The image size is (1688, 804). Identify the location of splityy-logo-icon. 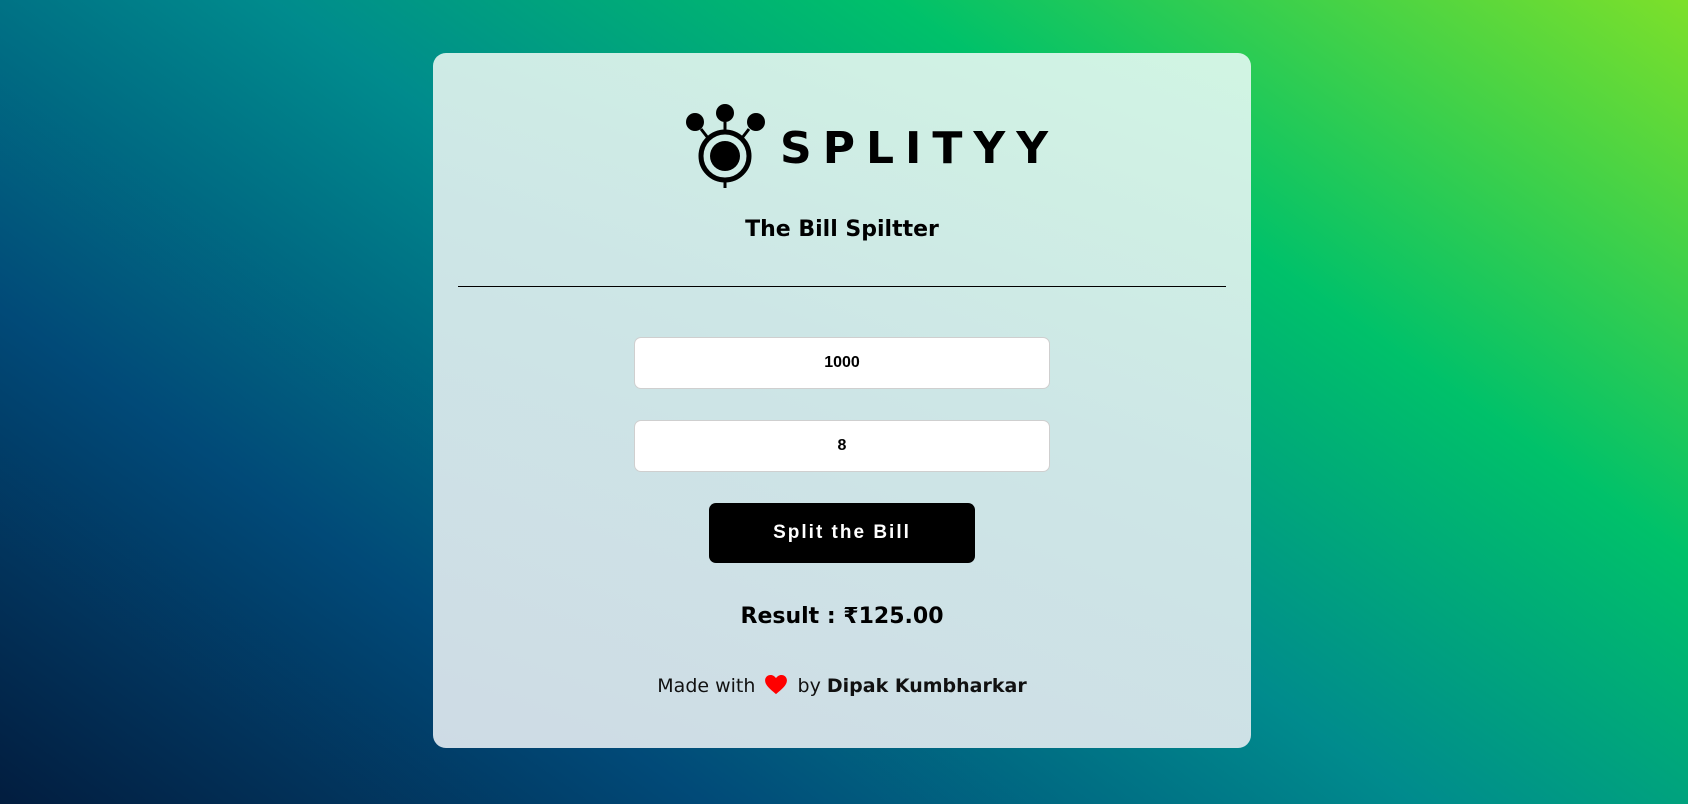
(725, 146).